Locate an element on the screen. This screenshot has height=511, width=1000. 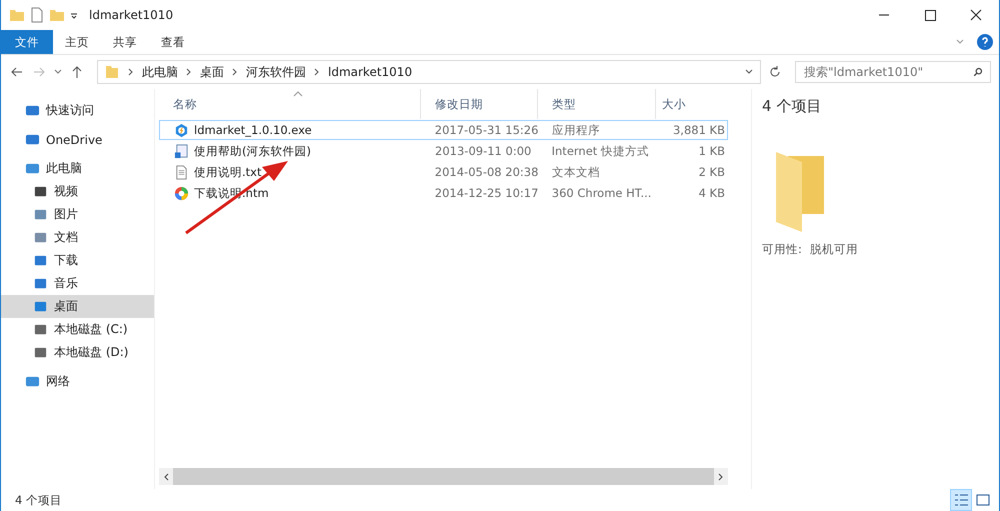
window-title: ldmarket1010 is located at coordinates (131, 15).